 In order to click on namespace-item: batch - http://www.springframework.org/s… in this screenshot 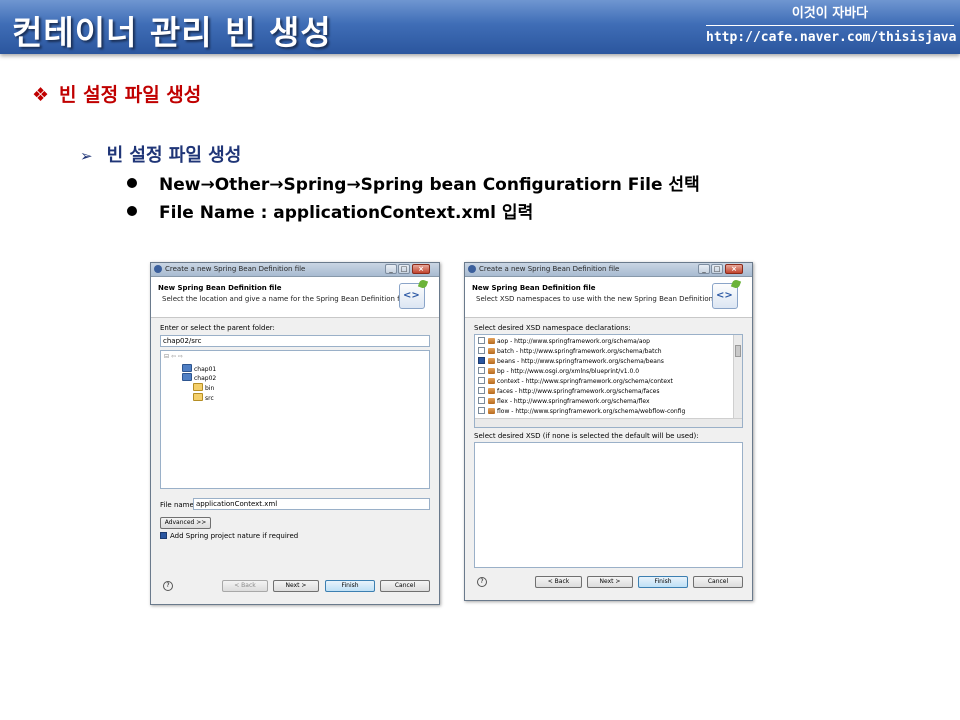, I will do `click(570, 351)`.